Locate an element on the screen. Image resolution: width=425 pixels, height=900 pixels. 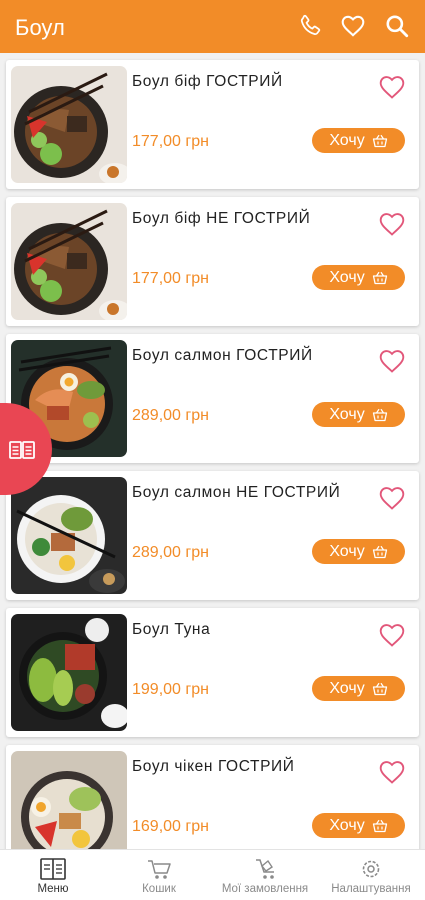
nav-item-cart: Кошик is located at coordinates (159, 875).